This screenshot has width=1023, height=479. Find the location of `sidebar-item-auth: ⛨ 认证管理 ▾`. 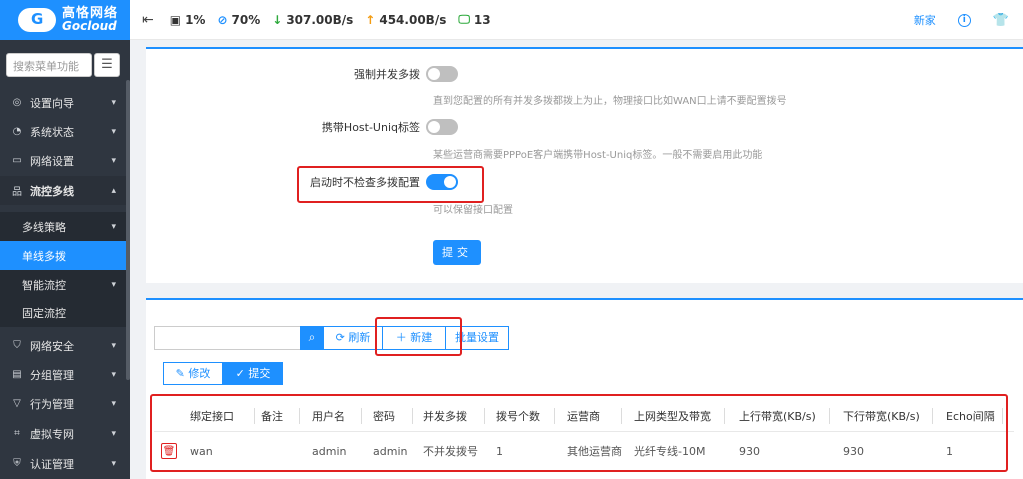

sidebar-item-auth: ⛨ 认证管理 ▾ is located at coordinates (64, 463).